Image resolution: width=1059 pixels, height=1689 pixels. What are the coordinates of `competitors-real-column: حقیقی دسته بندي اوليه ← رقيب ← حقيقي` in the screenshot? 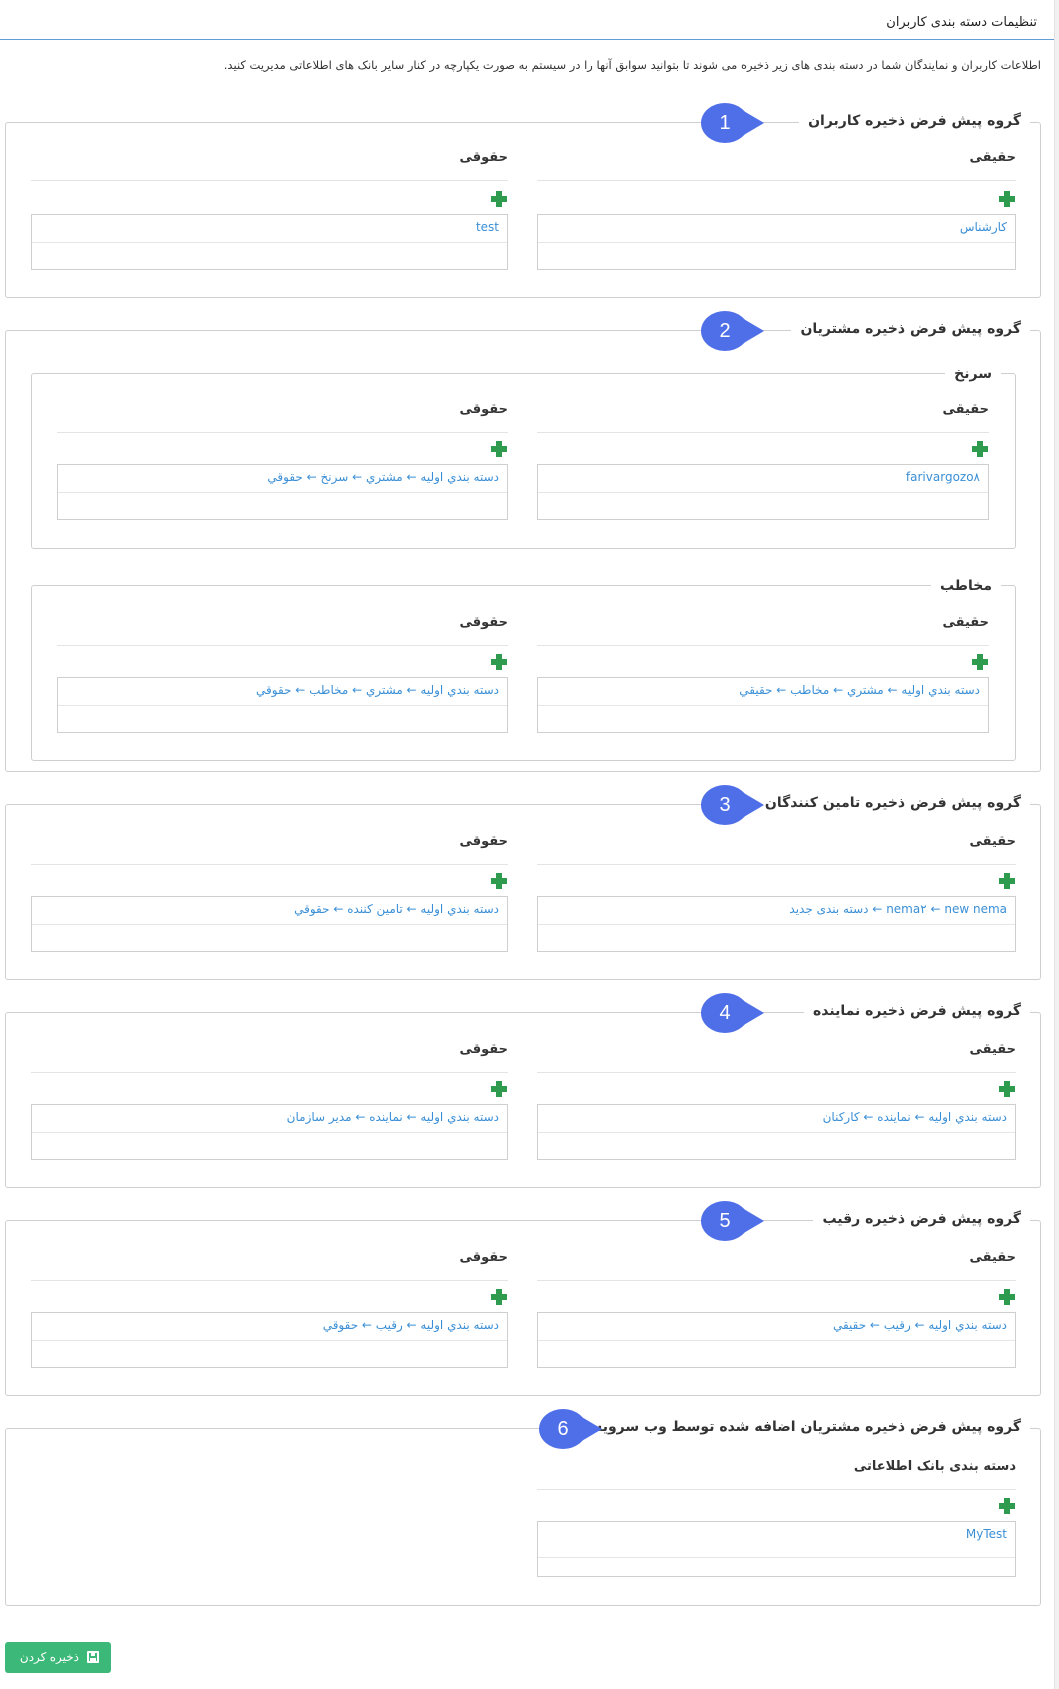 It's located at (776, 1312).